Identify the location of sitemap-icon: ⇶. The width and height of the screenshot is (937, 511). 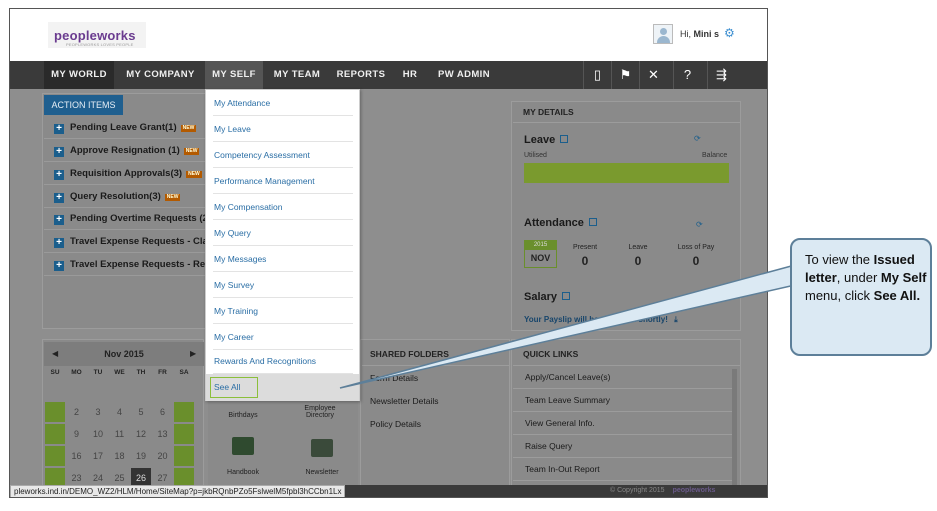
(721, 75).